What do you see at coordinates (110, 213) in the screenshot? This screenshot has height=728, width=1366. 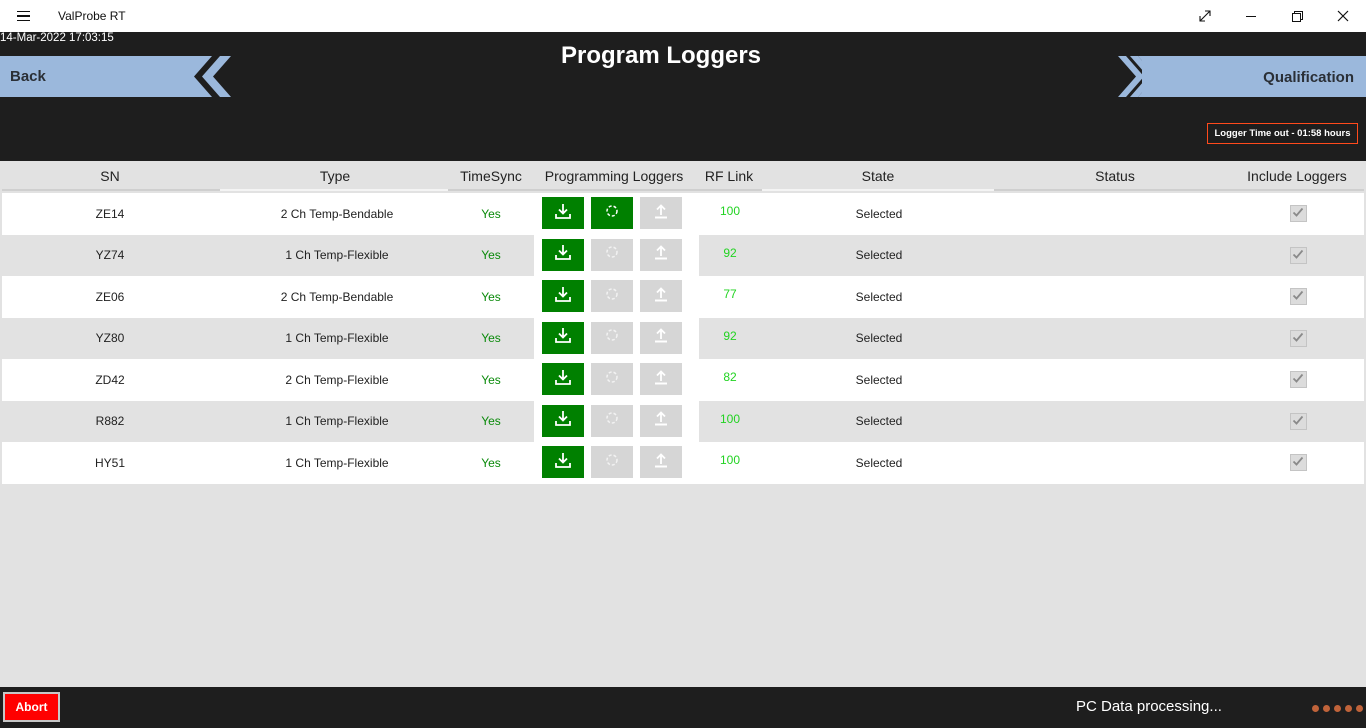 I see `cell-sn: ZE14` at bounding box center [110, 213].